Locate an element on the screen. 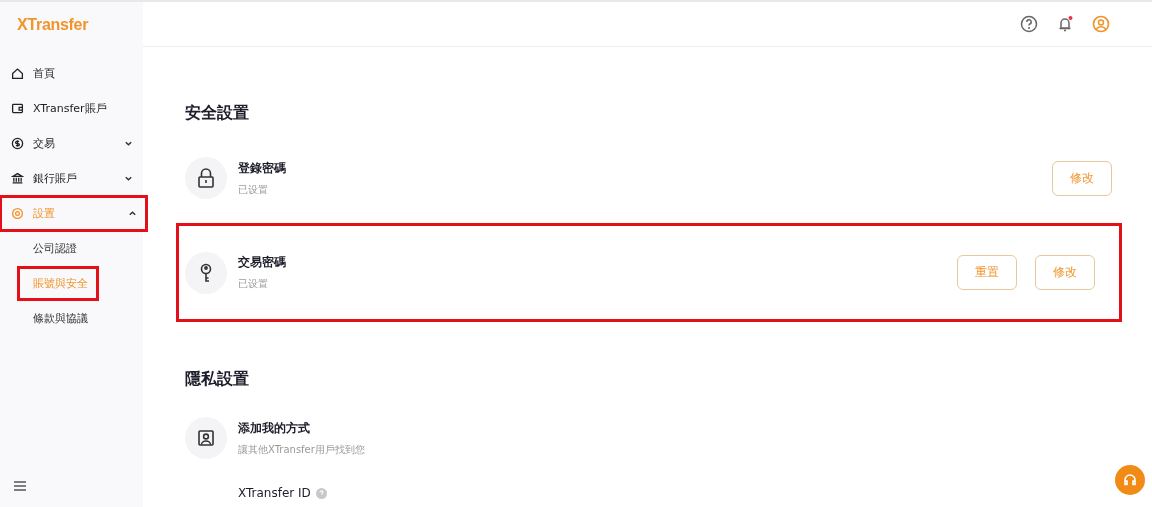 Image resolution: width=1152 pixels, height=507 pixels. wallet-icon is located at coordinates (17, 108).